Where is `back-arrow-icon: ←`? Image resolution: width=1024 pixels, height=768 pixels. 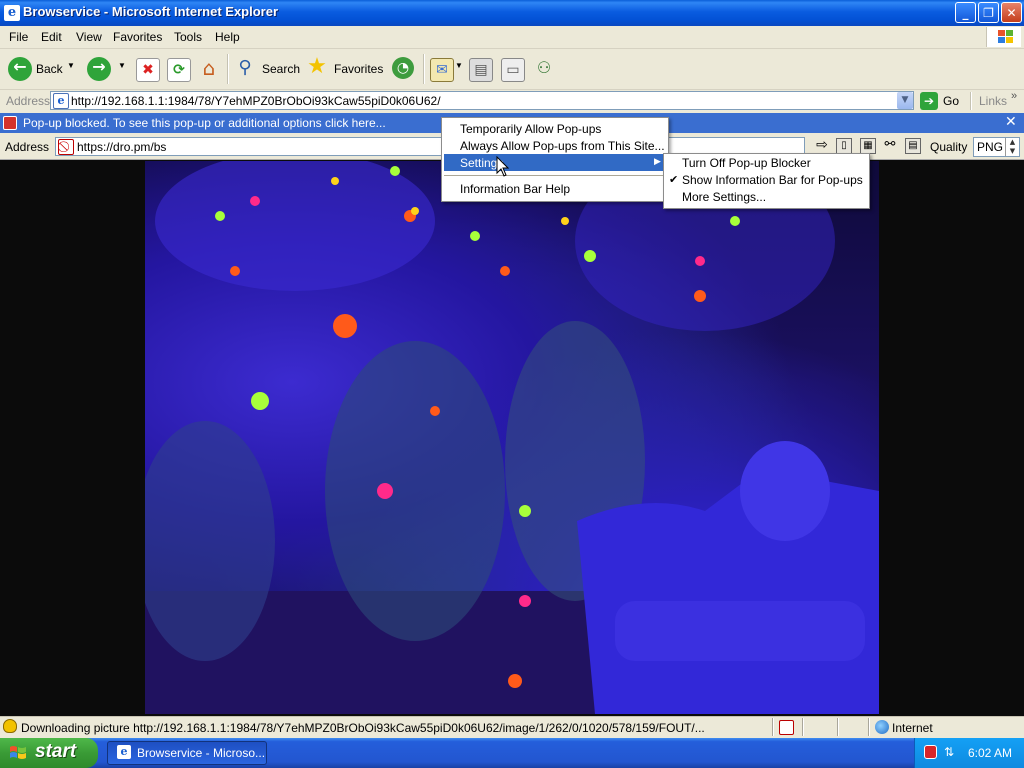
back-arrow-icon: ← is located at coordinates (20, 69).